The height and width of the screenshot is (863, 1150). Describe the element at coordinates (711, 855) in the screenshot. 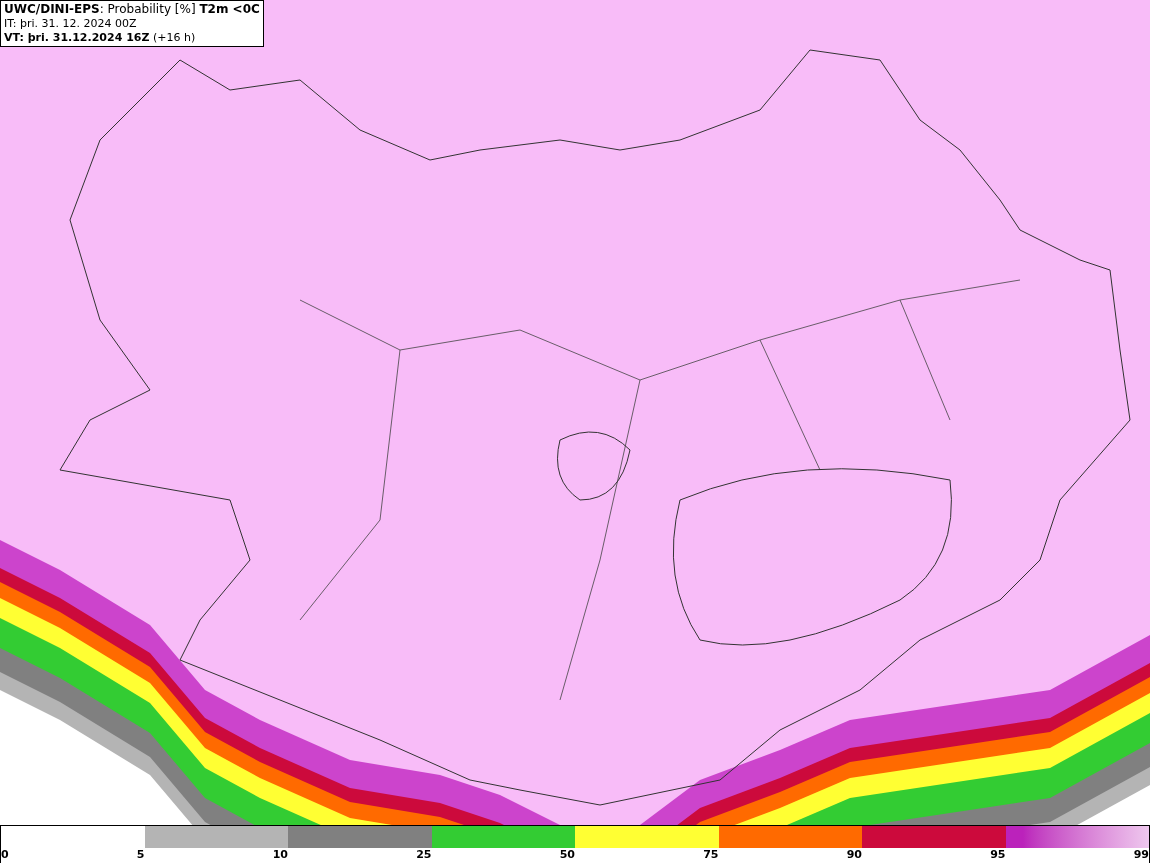

I see `scale-label: 75` at that location.